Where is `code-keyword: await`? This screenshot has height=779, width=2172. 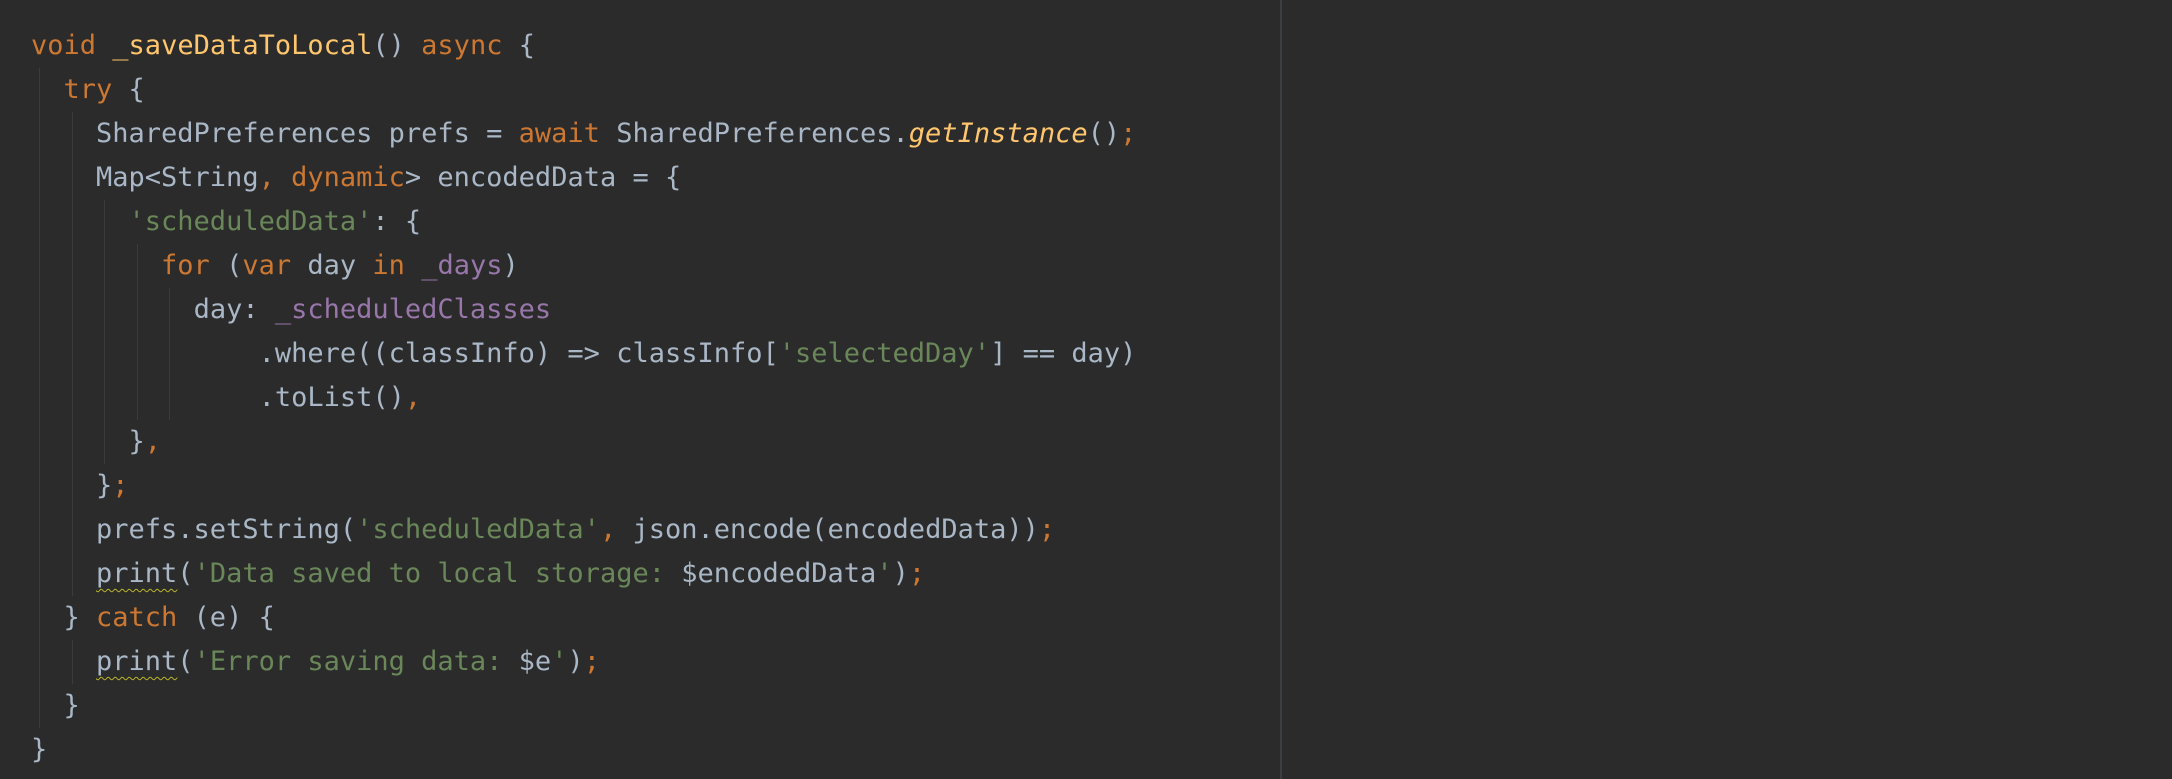 code-keyword: await is located at coordinates (559, 133).